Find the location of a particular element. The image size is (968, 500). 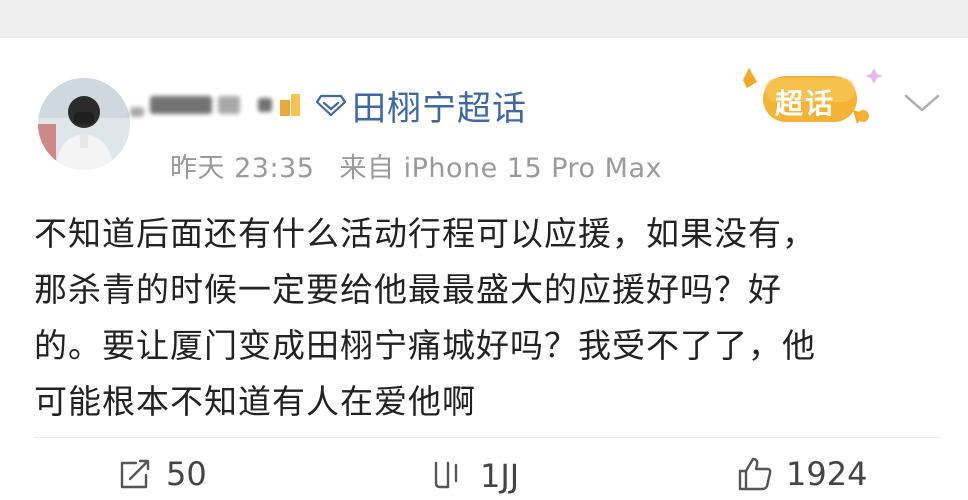

avatar is located at coordinates (84, 124).